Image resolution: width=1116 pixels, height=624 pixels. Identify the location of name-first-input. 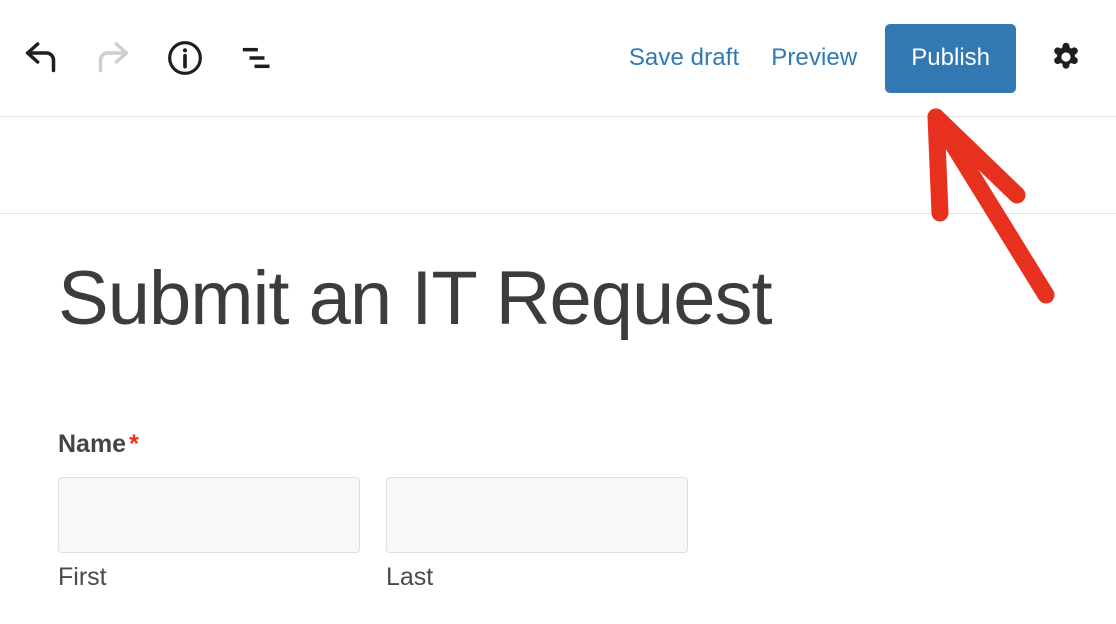
(209, 515).